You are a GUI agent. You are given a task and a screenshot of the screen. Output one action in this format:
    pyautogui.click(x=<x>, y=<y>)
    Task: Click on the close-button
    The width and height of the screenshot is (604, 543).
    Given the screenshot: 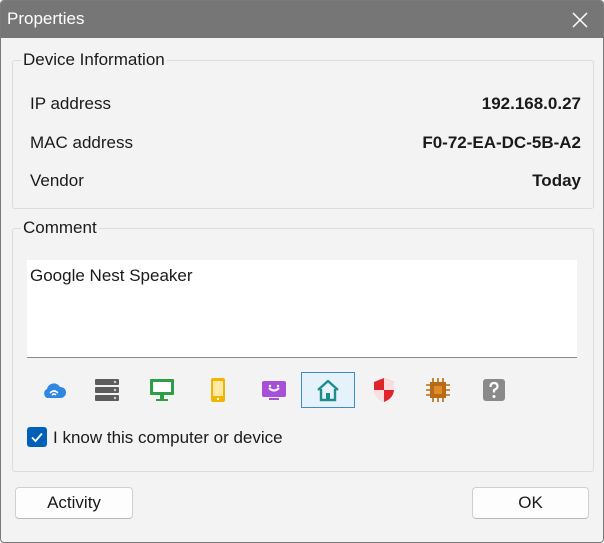 What is the action you would take?
    pyautogui.click(x=580, y=19)
    